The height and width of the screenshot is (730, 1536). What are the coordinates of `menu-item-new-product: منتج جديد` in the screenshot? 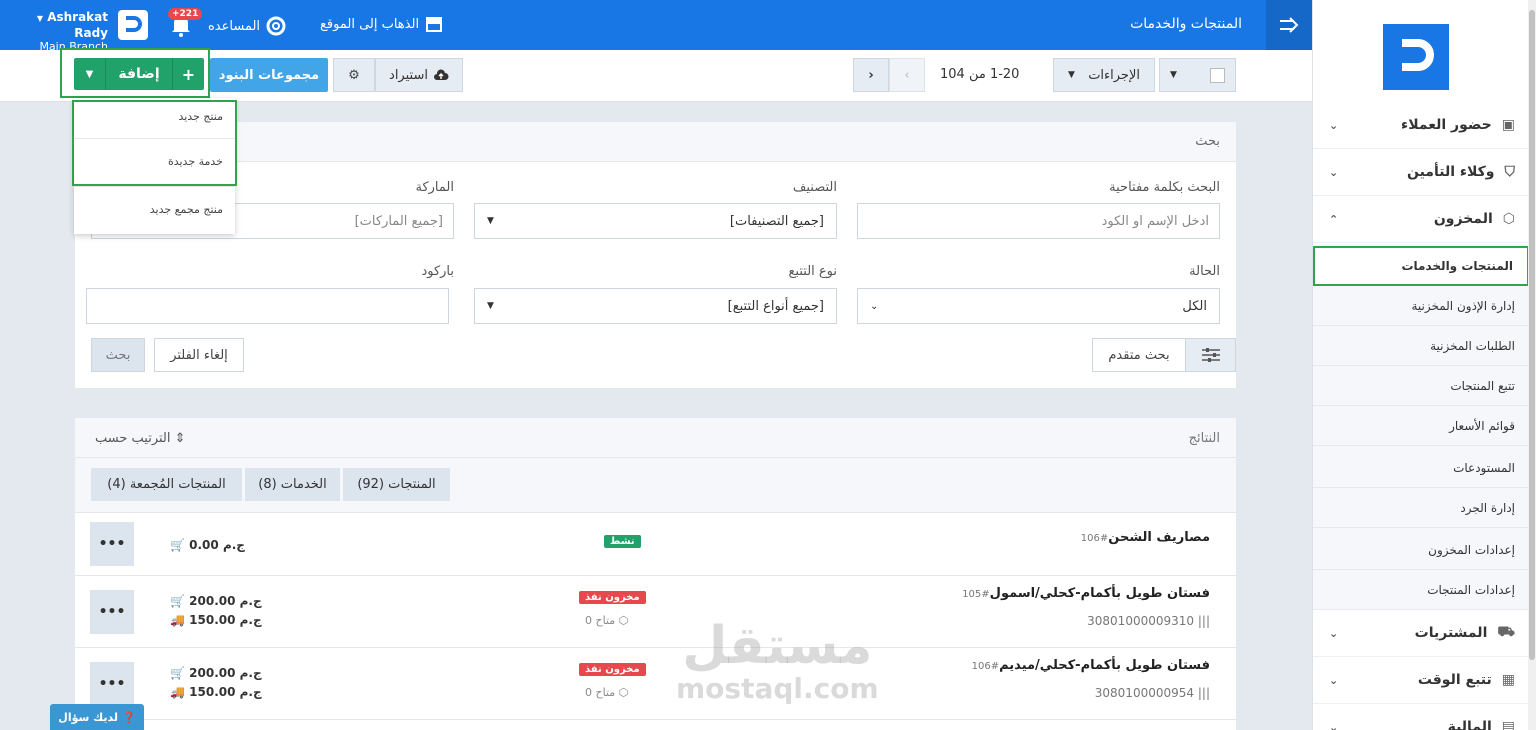 It's located at (200, 116).